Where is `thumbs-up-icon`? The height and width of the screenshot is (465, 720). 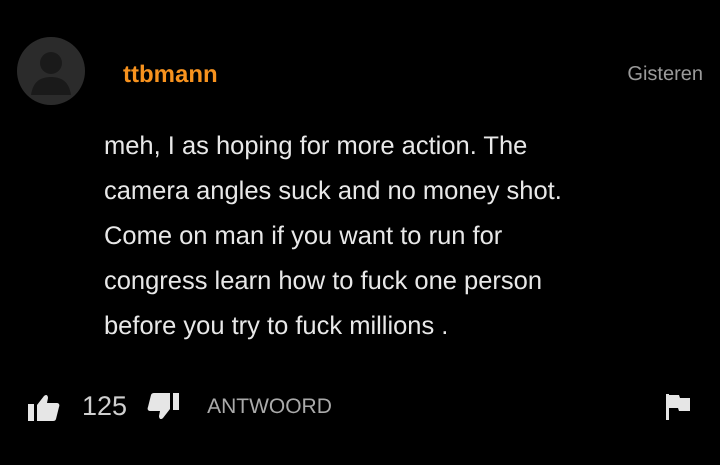
thumbs-up-icon is located at coordinates (44, 406).